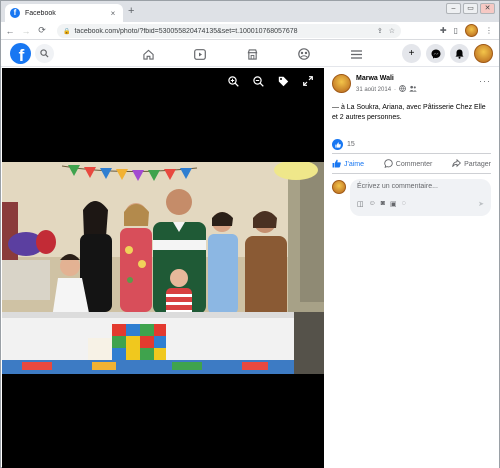 This screenshot has width=500, height=468. What do you see at coordinates (26, 31) in the screenshot?
I see `forward-arrow-icon: →` at bounding box center [26, 31].